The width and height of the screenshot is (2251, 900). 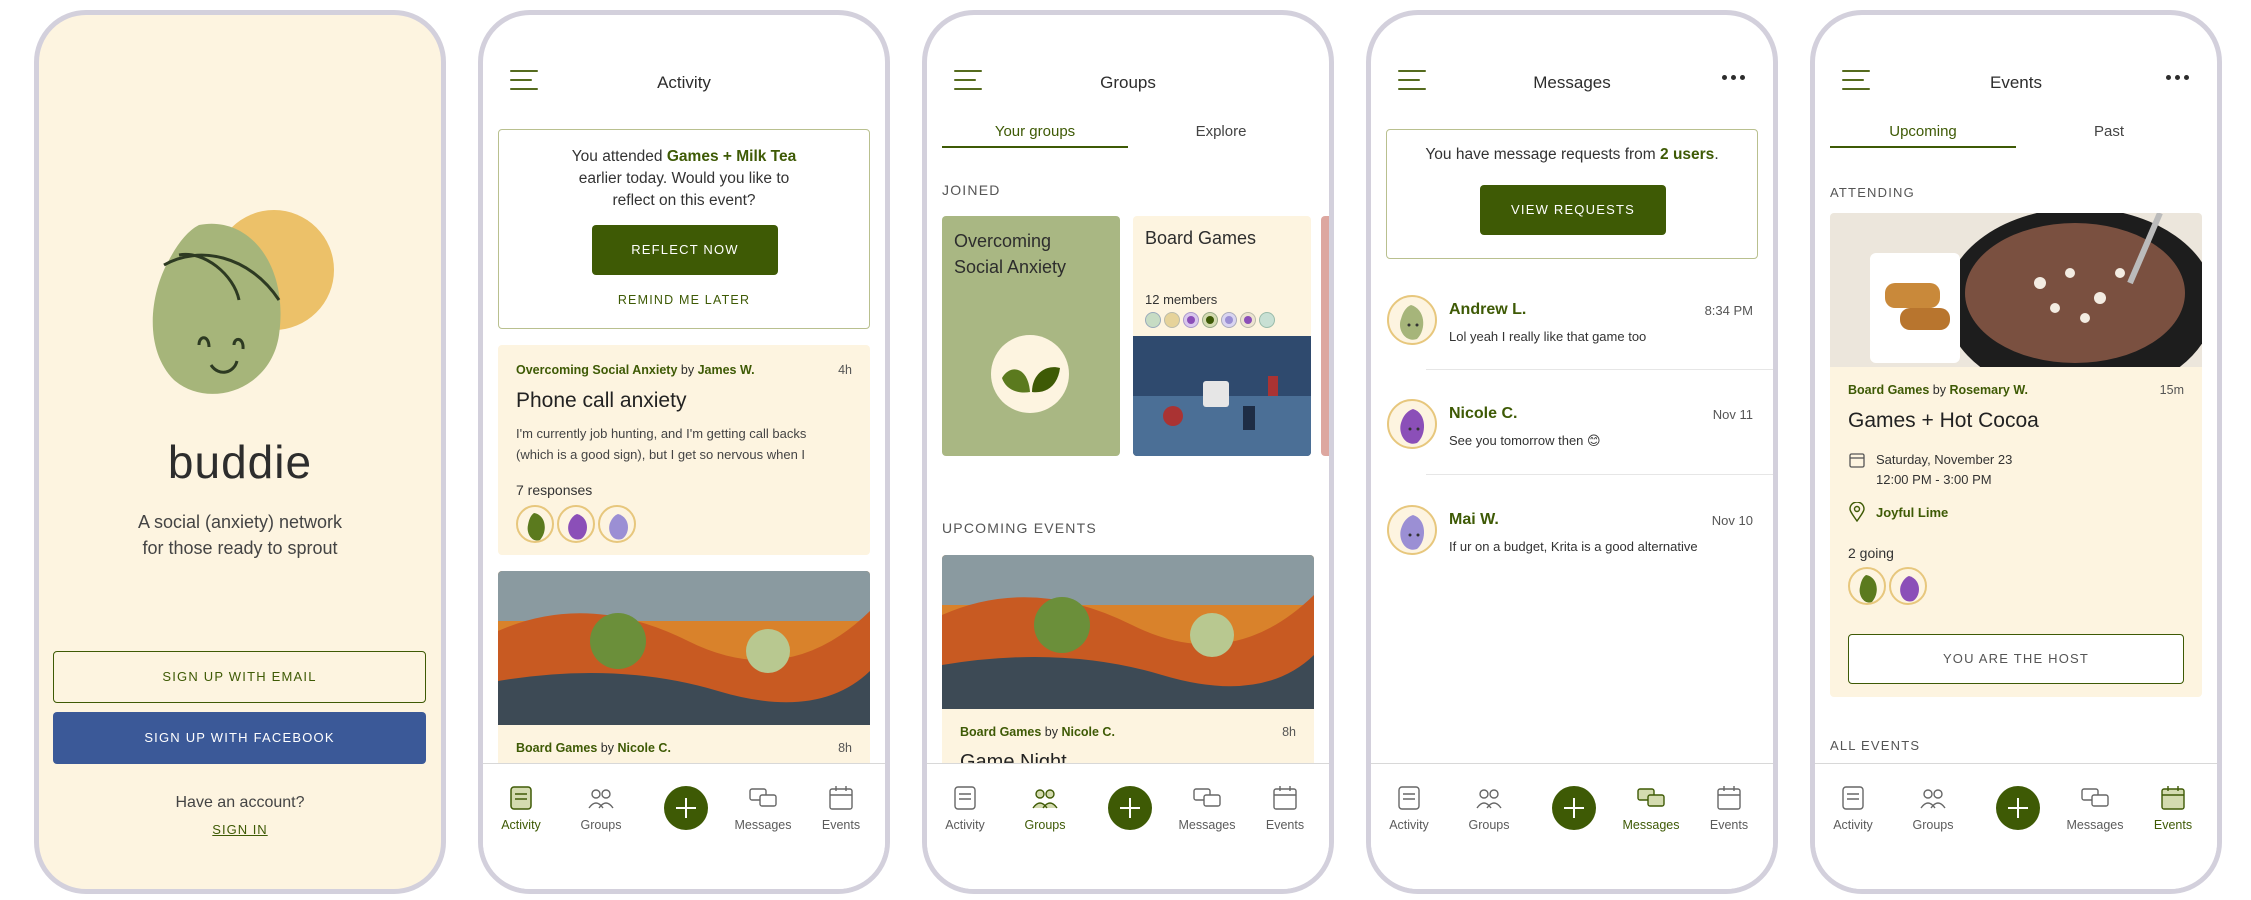 I want to click on group-name: Overcoming Social Anxiety, so click(x=1010, y=254).